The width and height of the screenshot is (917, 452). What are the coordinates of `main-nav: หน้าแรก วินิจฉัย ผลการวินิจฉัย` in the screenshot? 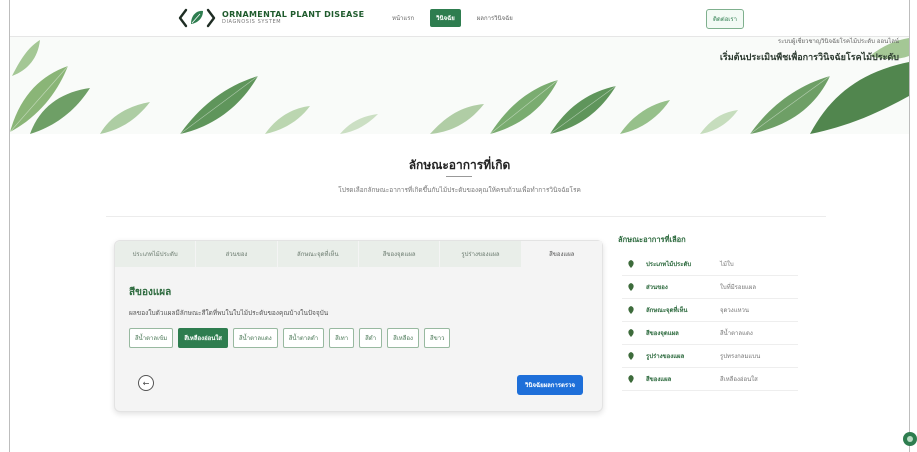 It's located at (452, 18).